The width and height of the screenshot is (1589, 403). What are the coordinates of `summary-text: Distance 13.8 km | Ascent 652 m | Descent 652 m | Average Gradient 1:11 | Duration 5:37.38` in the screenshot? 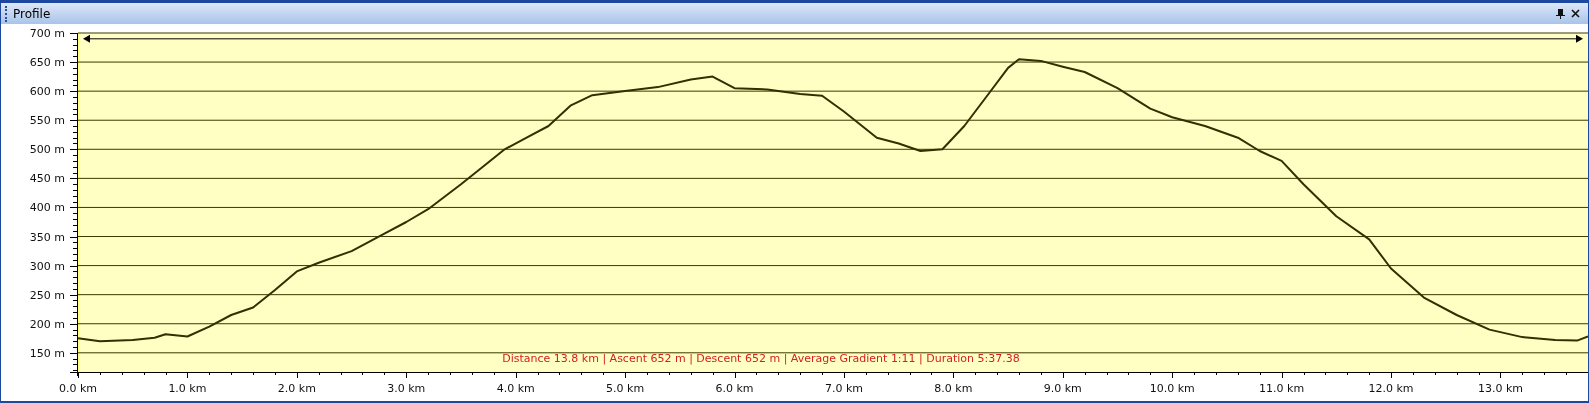 It's located at (761, 358).